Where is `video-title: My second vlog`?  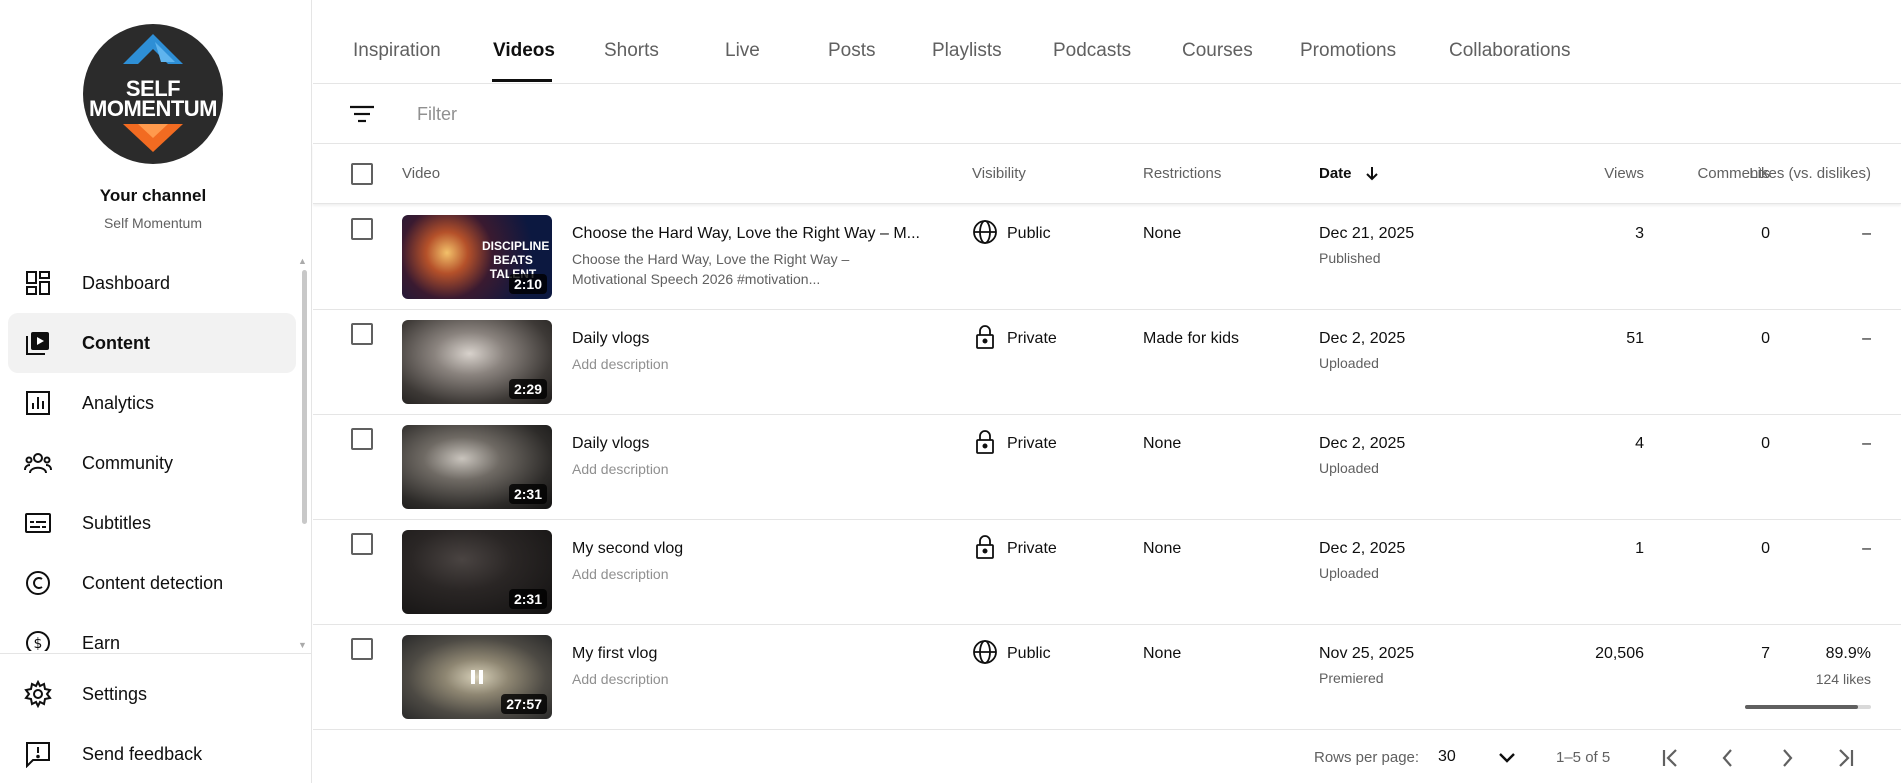 video-title: My second vlog is located at coordinates (747, 549).